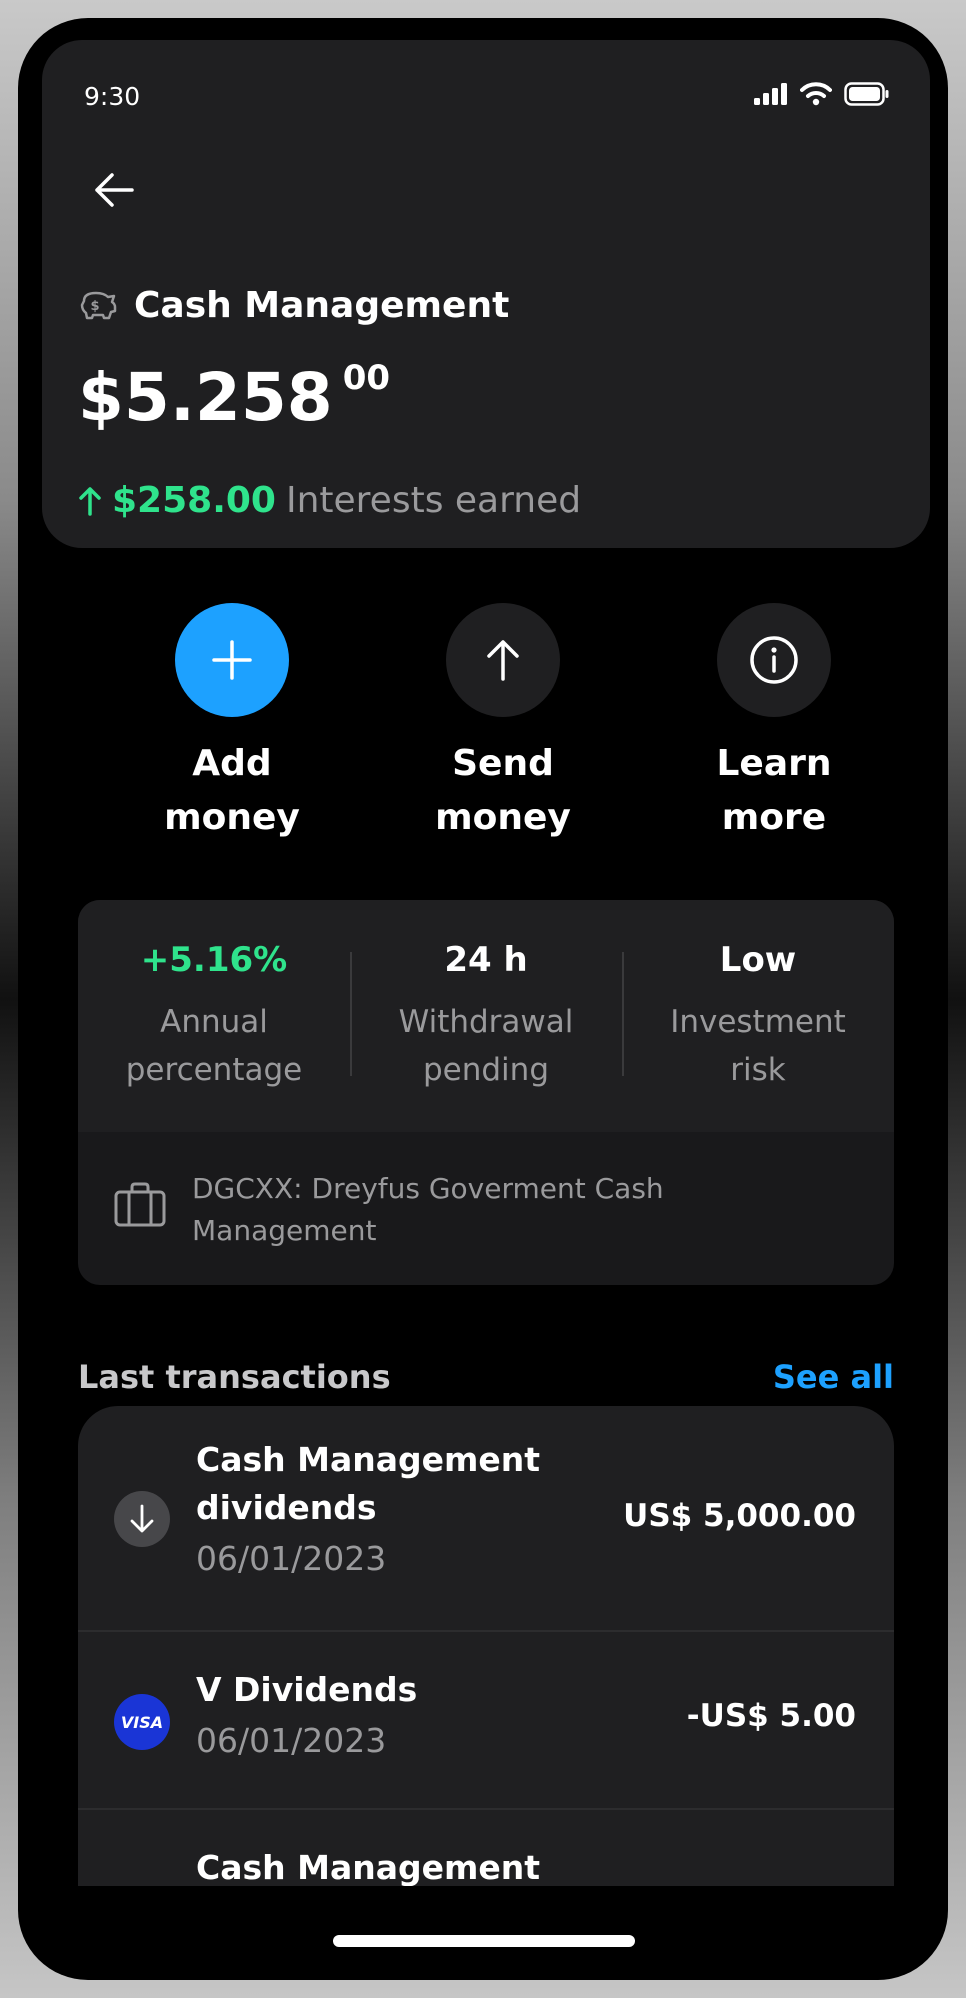 The image size is (966, 1998). I want to click on balance: $5.258 00, so click(234, 398).